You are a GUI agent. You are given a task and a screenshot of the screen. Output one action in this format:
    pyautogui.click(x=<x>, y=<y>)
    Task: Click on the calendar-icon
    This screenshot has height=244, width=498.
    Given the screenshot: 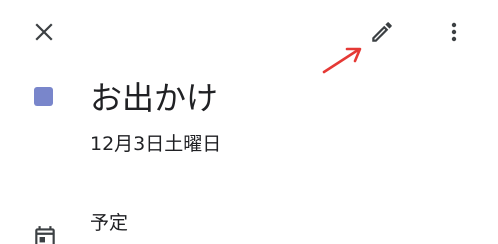 What is the action you would take?
    pyautogui.click(x=45, y=235)
    